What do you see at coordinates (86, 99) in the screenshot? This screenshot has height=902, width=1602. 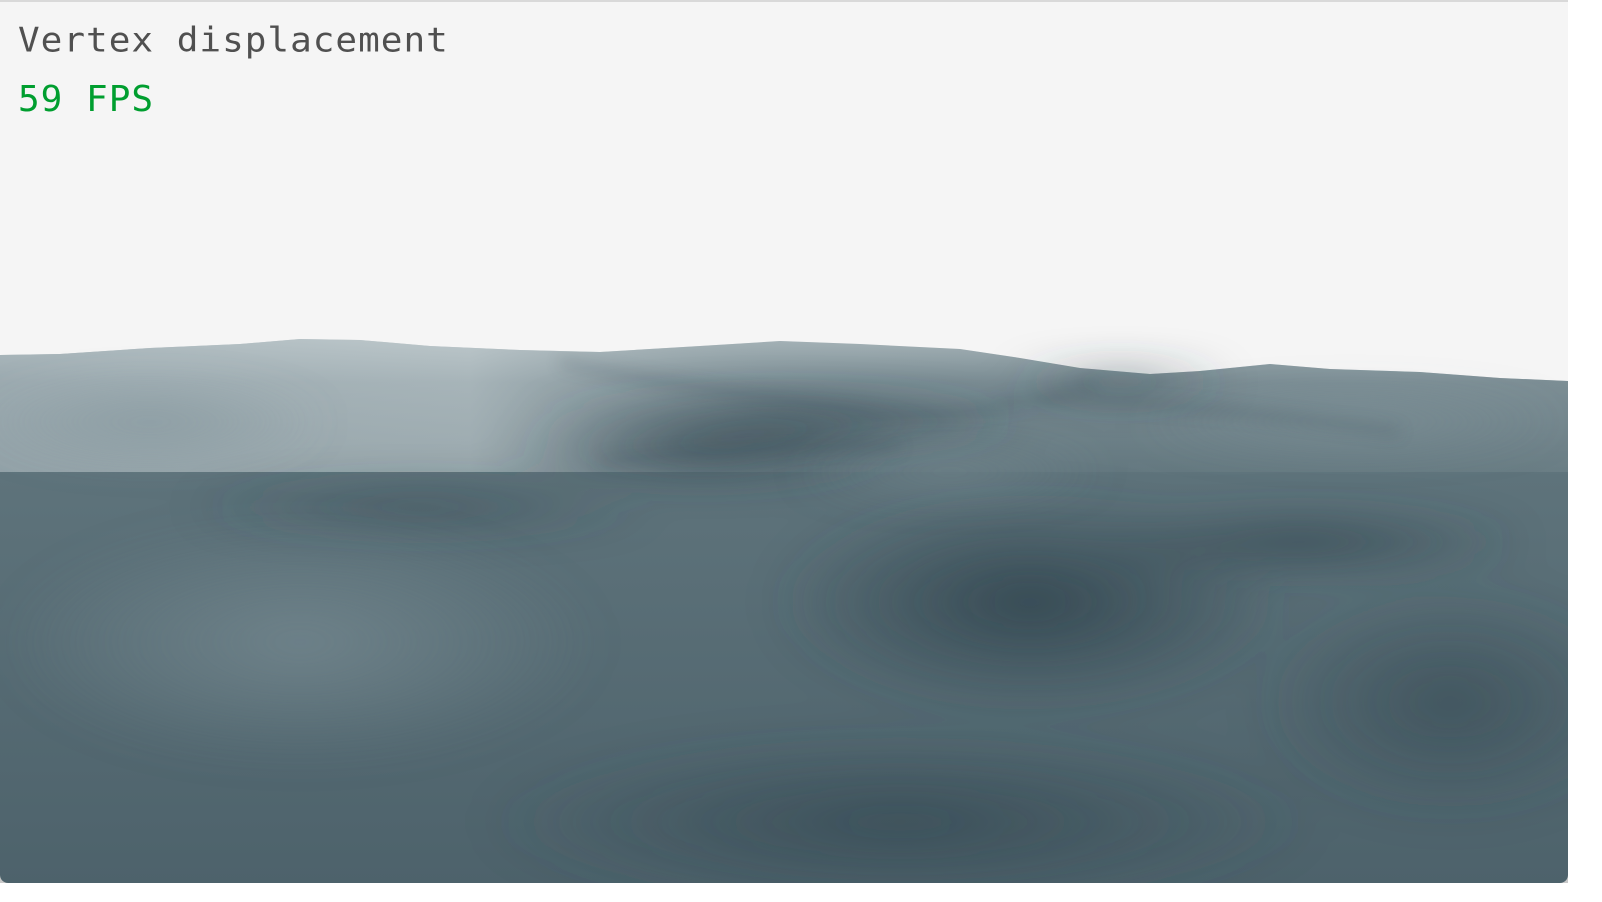 I see `fps-counter: 59 FPS` at bounding box center [86, 99].